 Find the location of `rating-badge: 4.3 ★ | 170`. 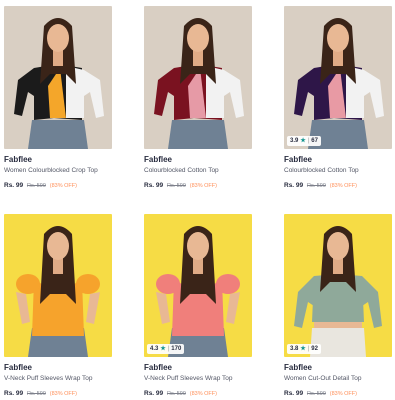

rating-badge: 4.3 ★ | 170 is located at coordinates (166, 349).